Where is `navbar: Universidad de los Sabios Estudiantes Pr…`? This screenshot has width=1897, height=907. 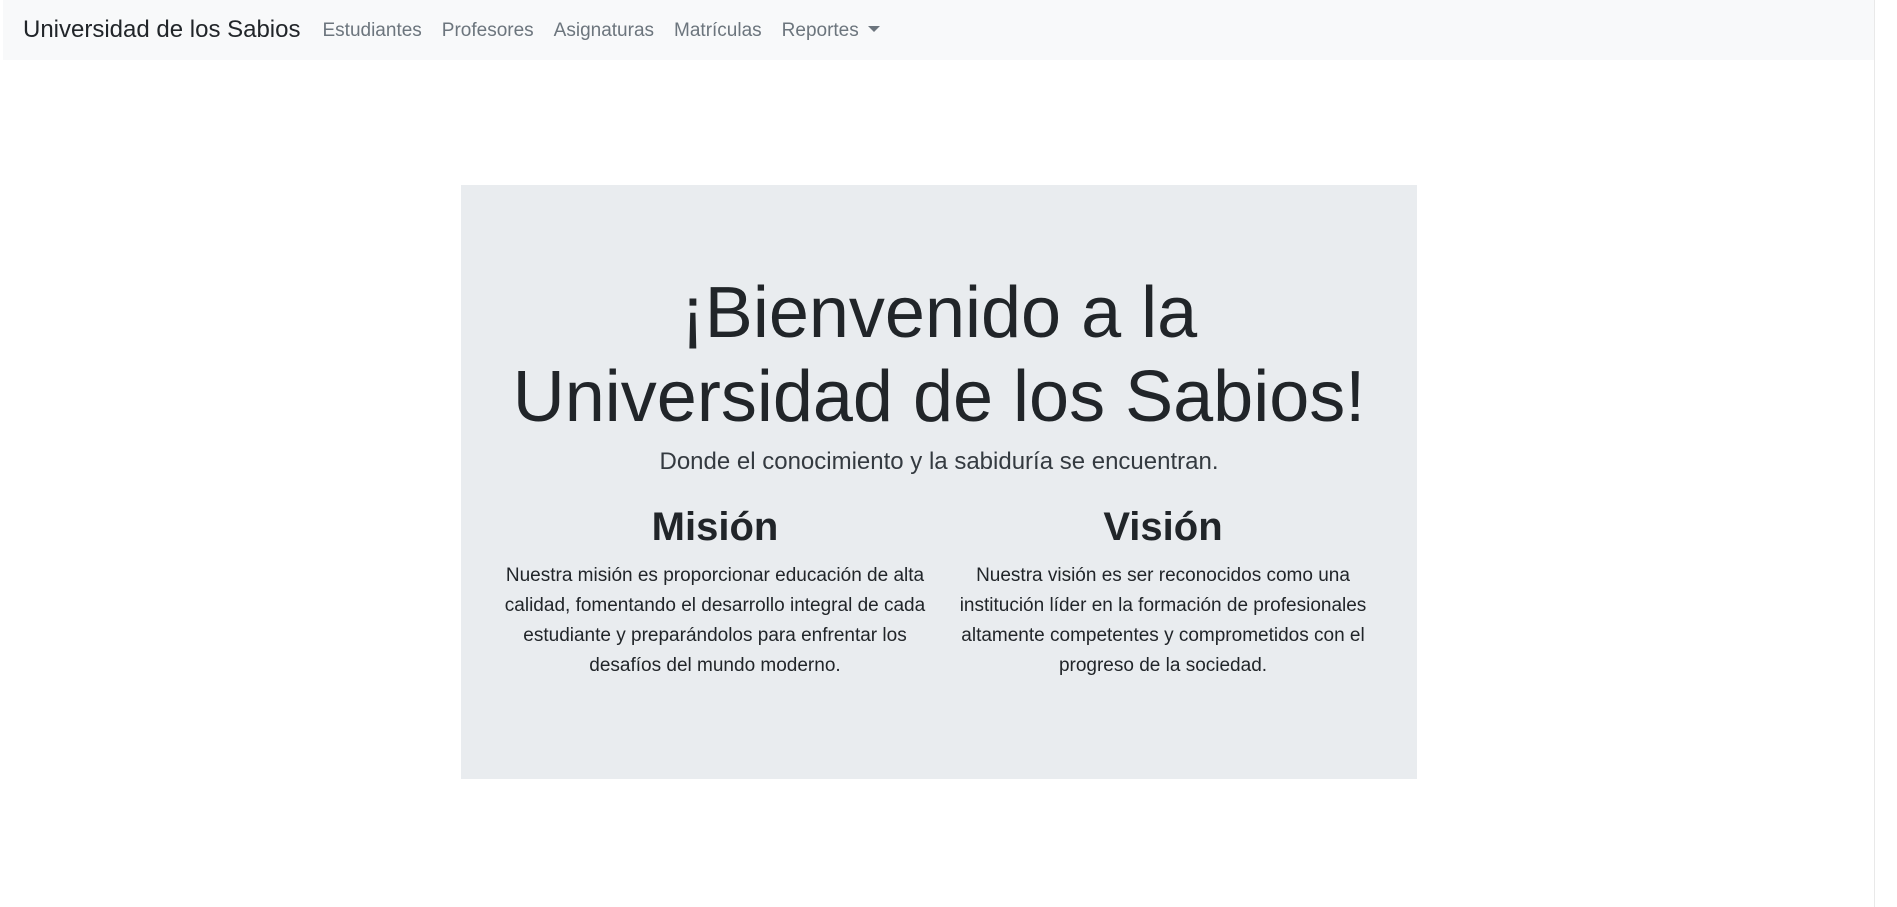 navbar: Universidad de los Sabios Estudiantes Pr… is located at coordinates (938, 30).